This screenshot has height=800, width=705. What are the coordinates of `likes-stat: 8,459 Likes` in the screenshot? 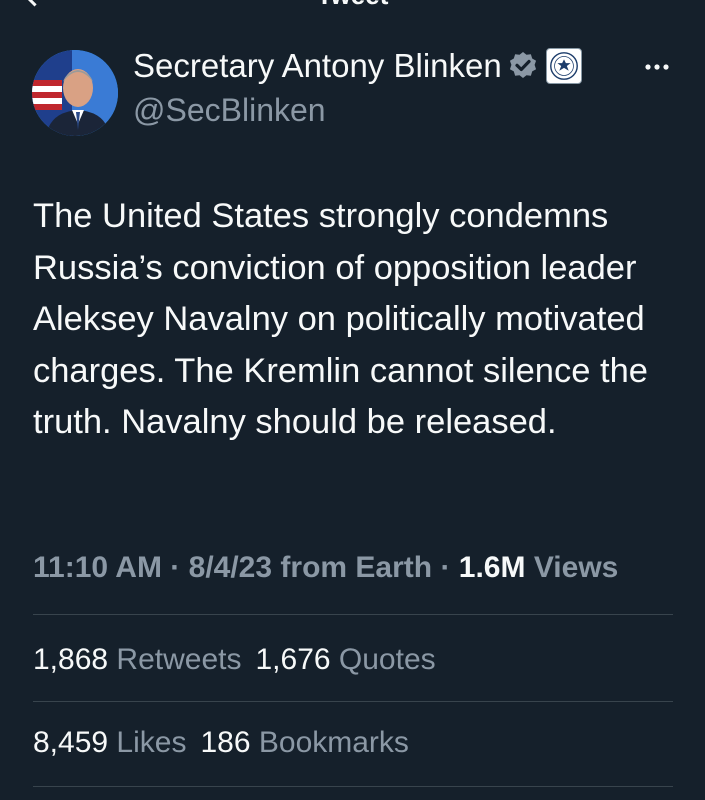 It's located at (109, 742).